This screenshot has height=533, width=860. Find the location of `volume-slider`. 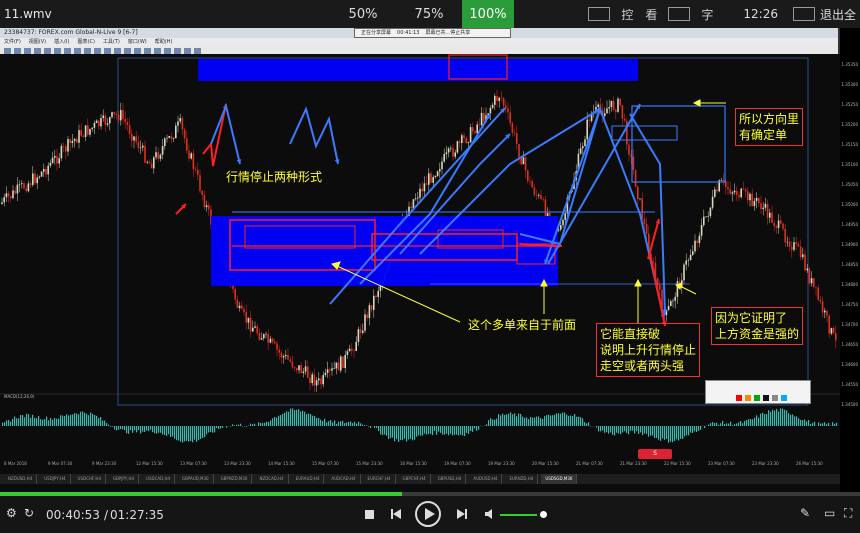

volume-slider is located at coordinates (519, 515).